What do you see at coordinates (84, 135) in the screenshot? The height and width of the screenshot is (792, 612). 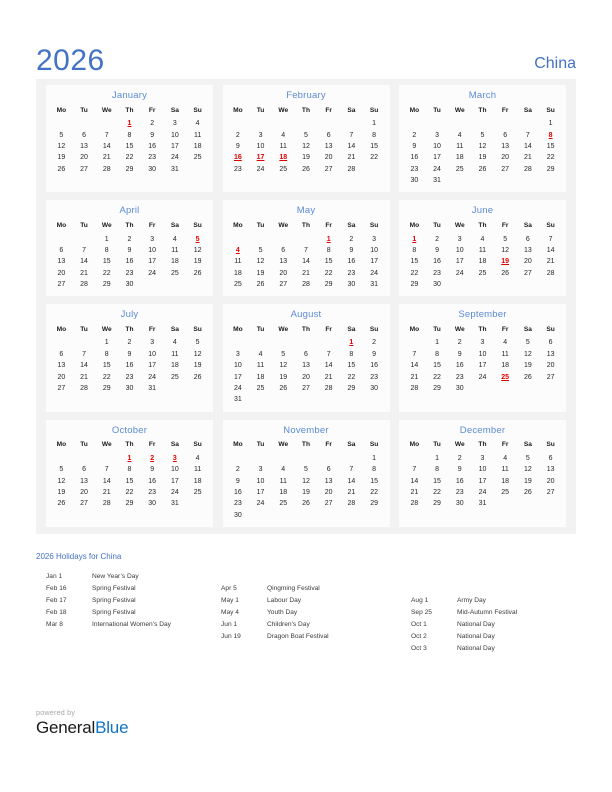 I see `day-cell: 6` at bounding box center [84, 135].